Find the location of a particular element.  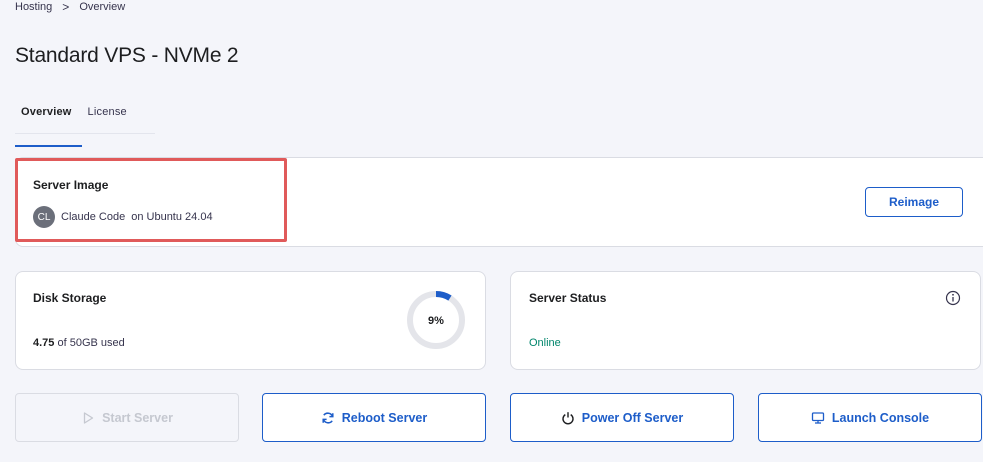

breadcrumb-item-overview: Overview is located at coordinates (102, 7).